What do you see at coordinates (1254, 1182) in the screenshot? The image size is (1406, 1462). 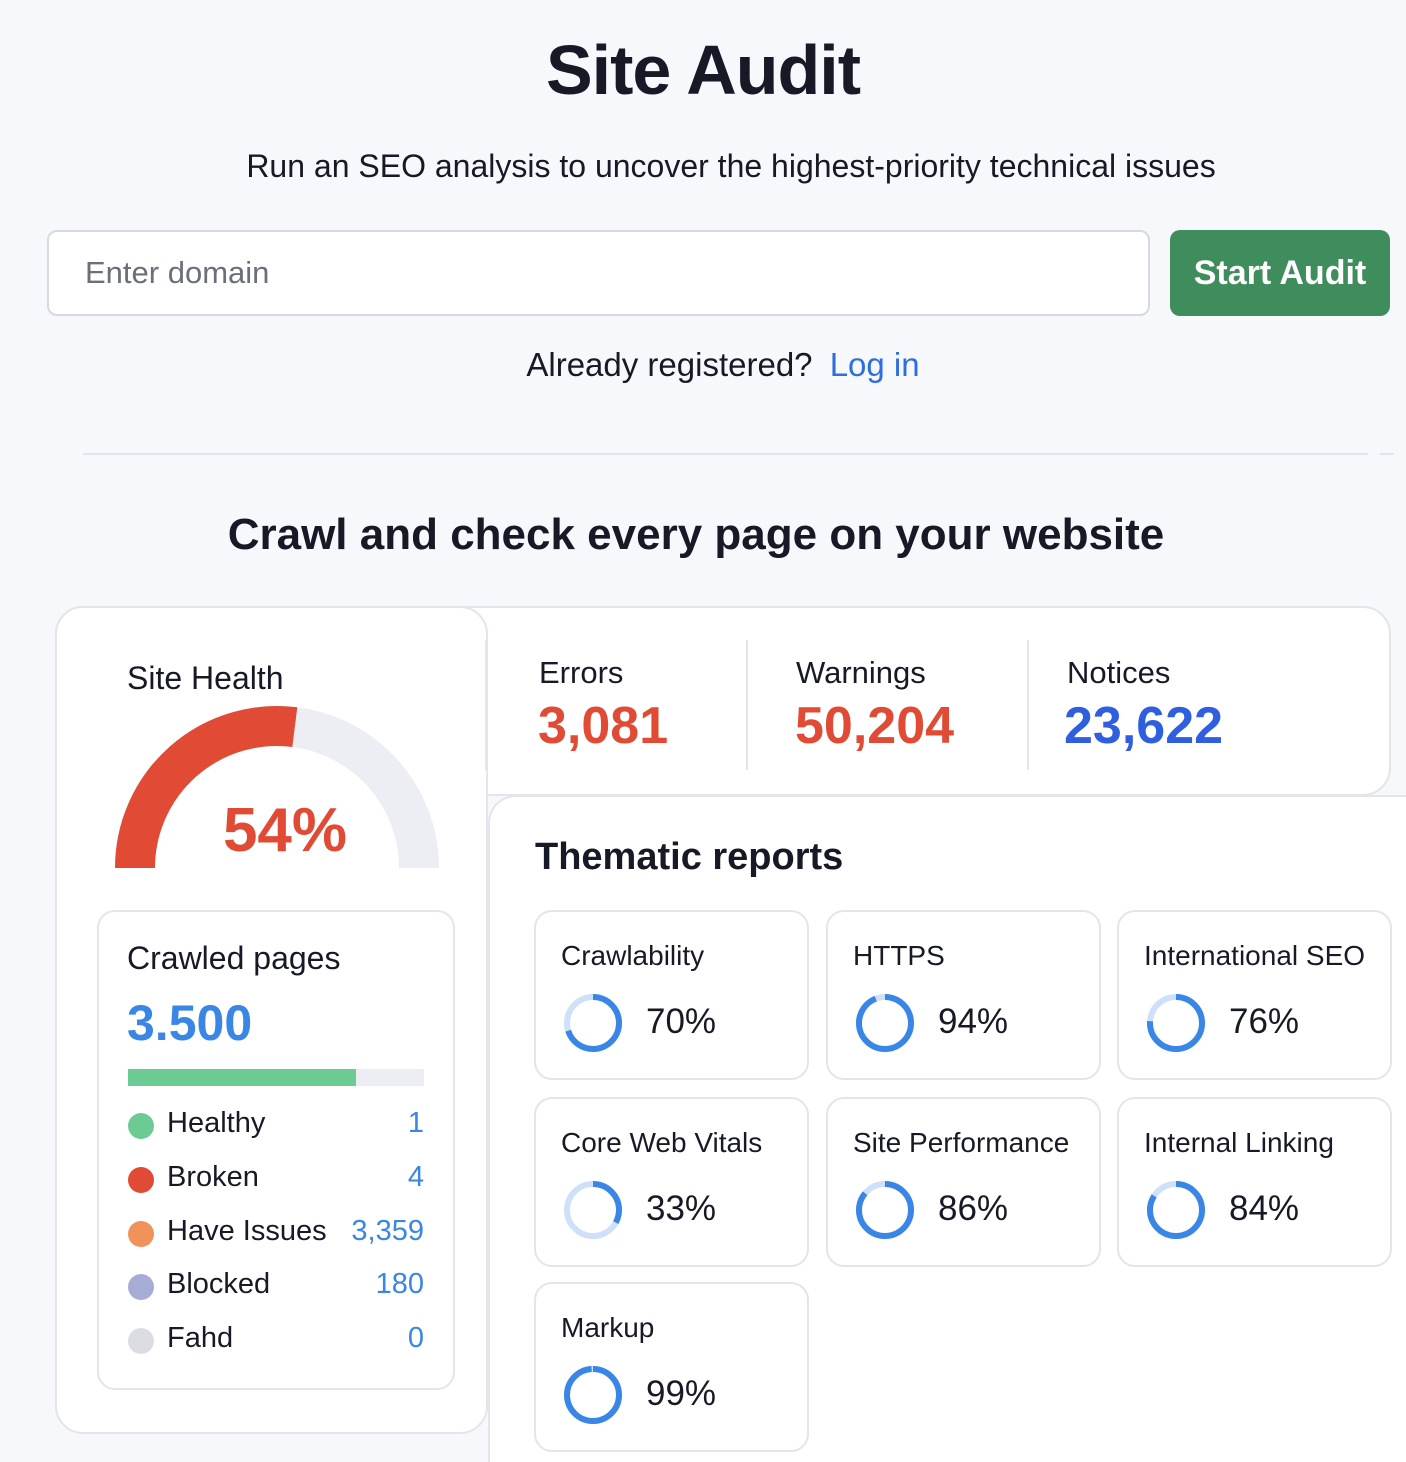 I see `report-tile-internal-linking: Internal Linking 84%` at bounding box center [1254, 1182].